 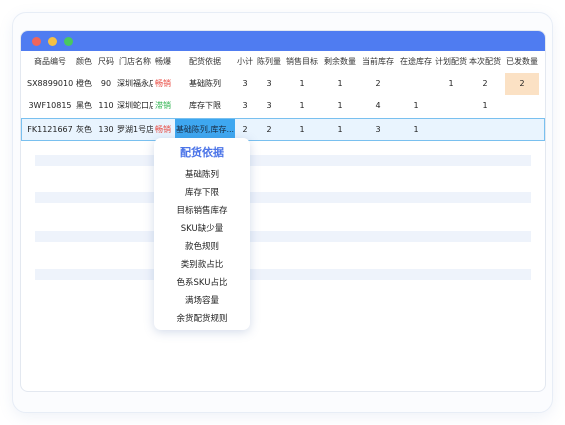 I want to click on header-sales-target: 销售目标, so click(x=302, y=62).